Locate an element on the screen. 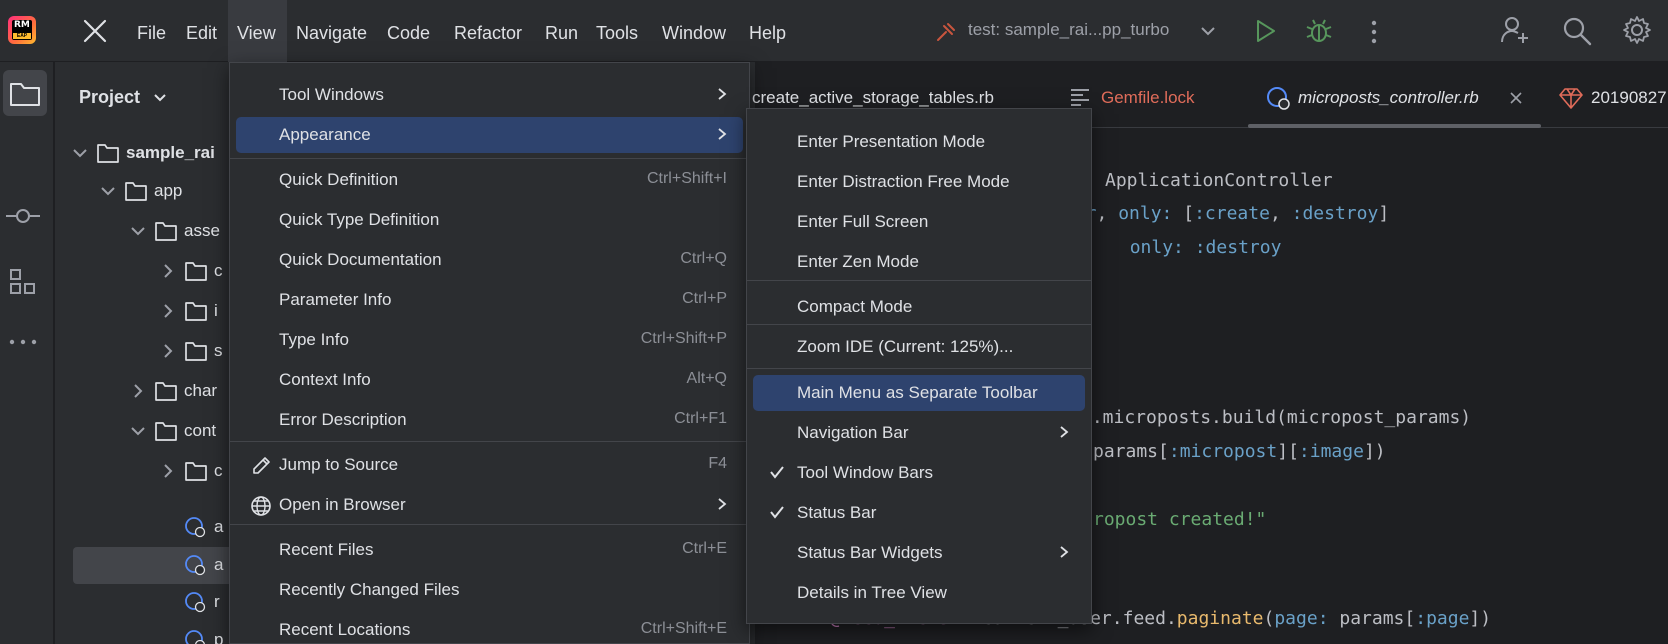 The height and width of the screenshot is (644, 1668). more-horizontal-icon is located at coordinates (23, 342).